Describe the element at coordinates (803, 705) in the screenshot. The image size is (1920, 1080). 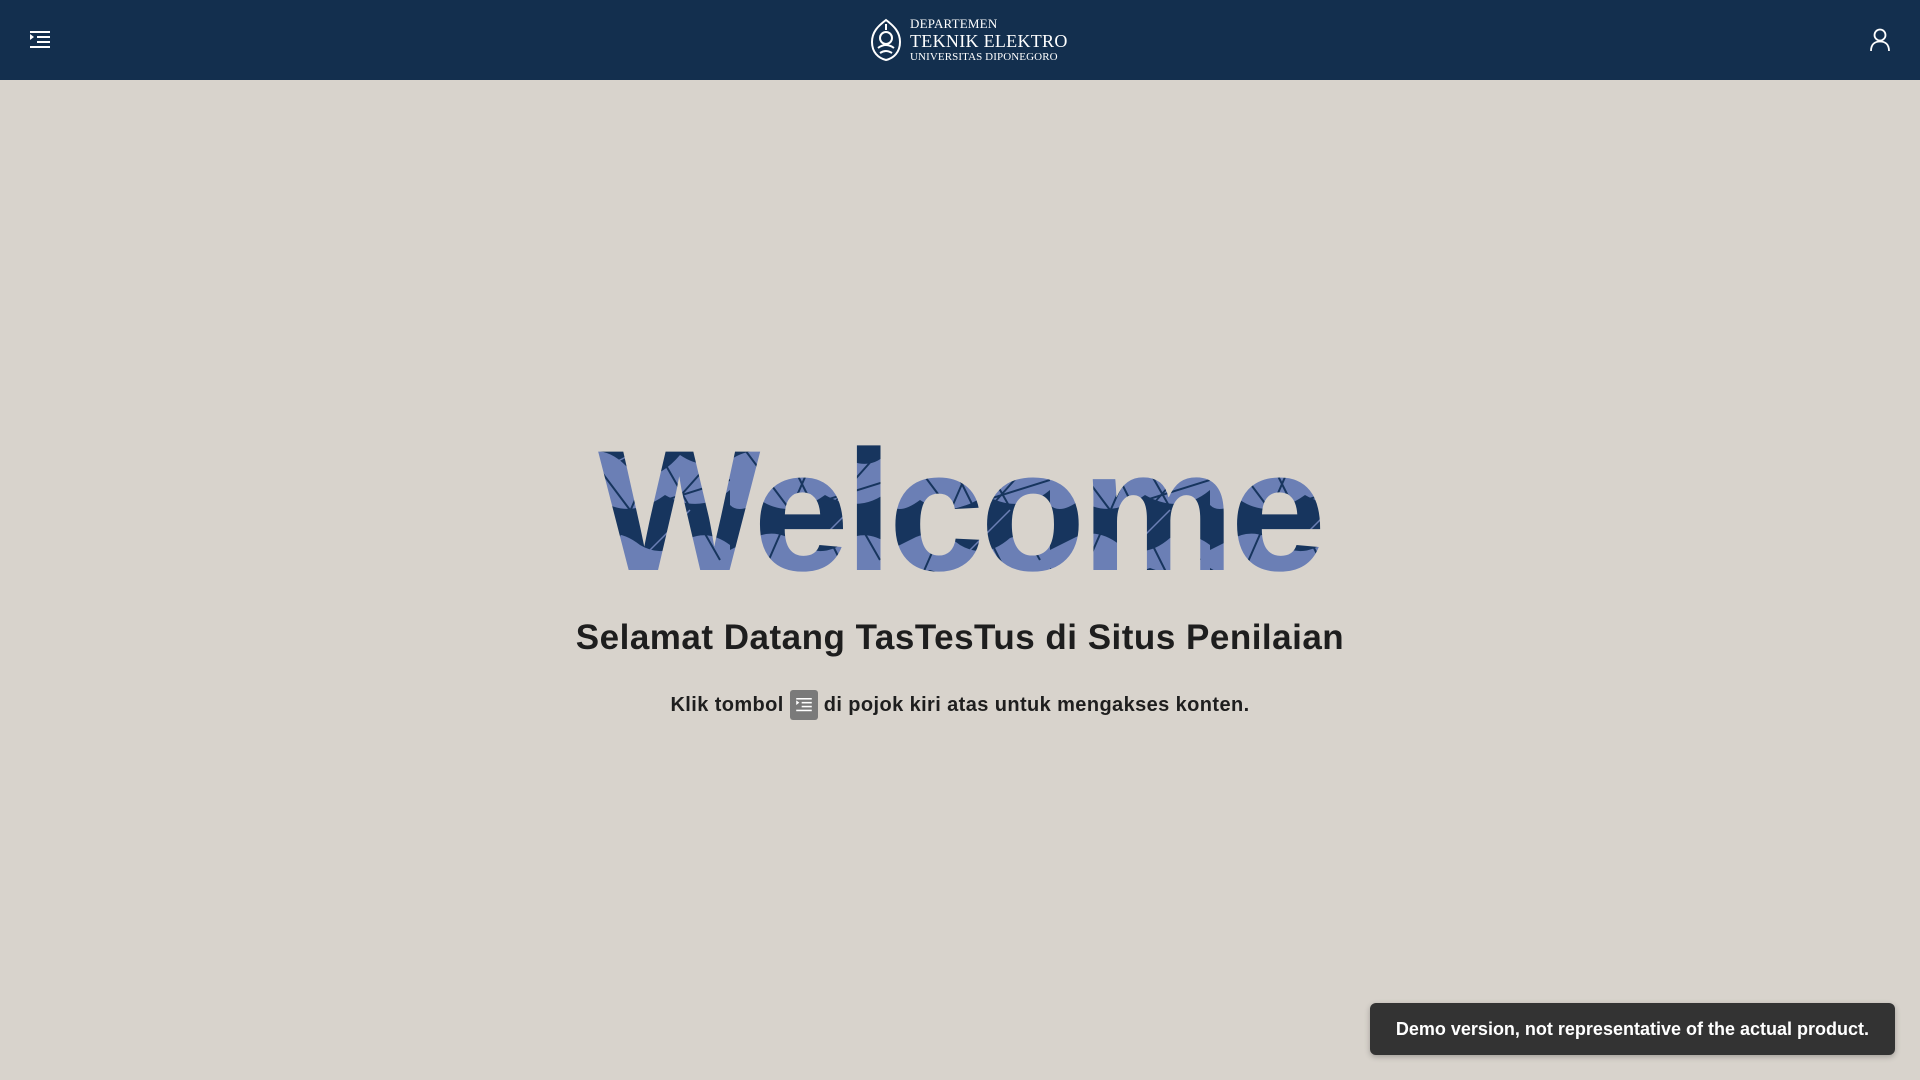
I see `inline-indent-list-icon` at that location.